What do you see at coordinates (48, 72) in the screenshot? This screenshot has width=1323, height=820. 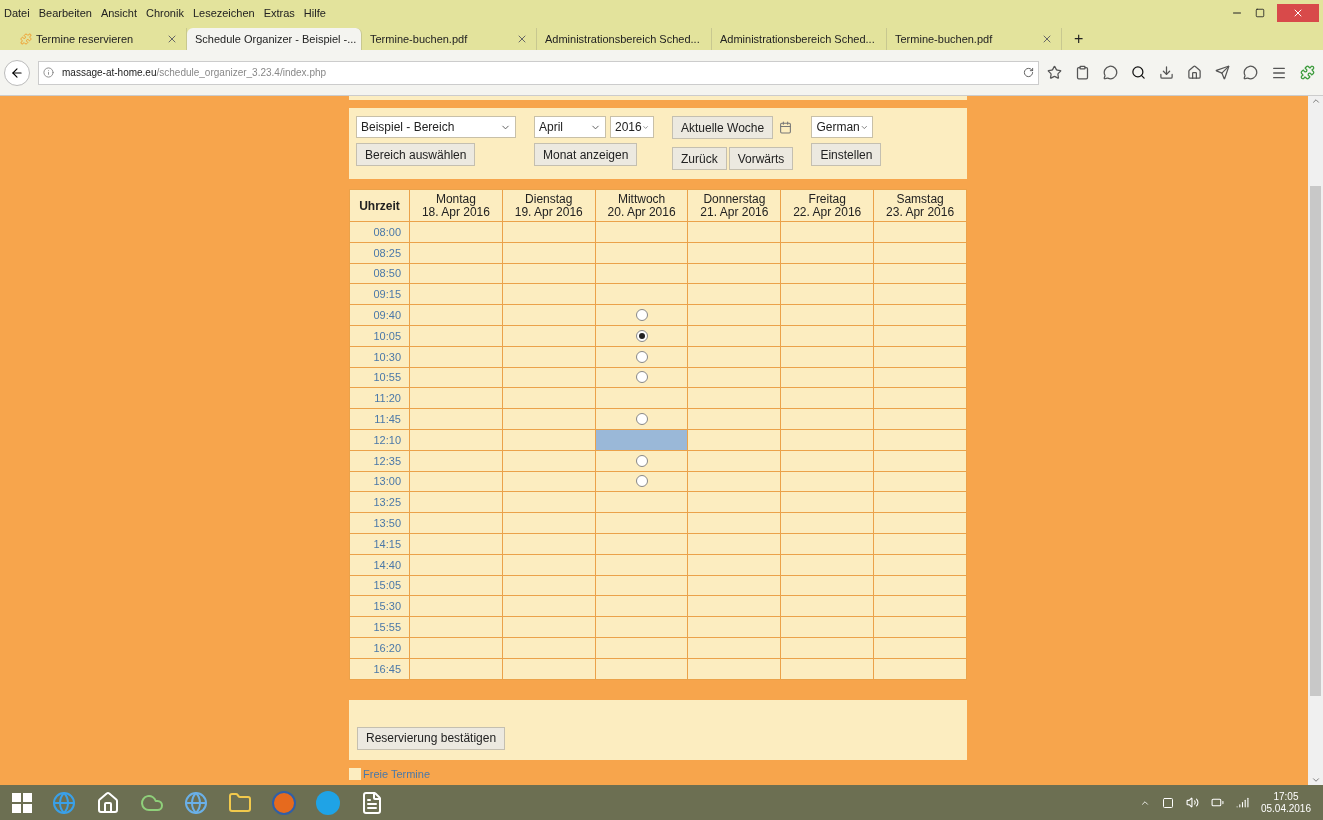 I see `info-icon` at bounding box center [48, 72].